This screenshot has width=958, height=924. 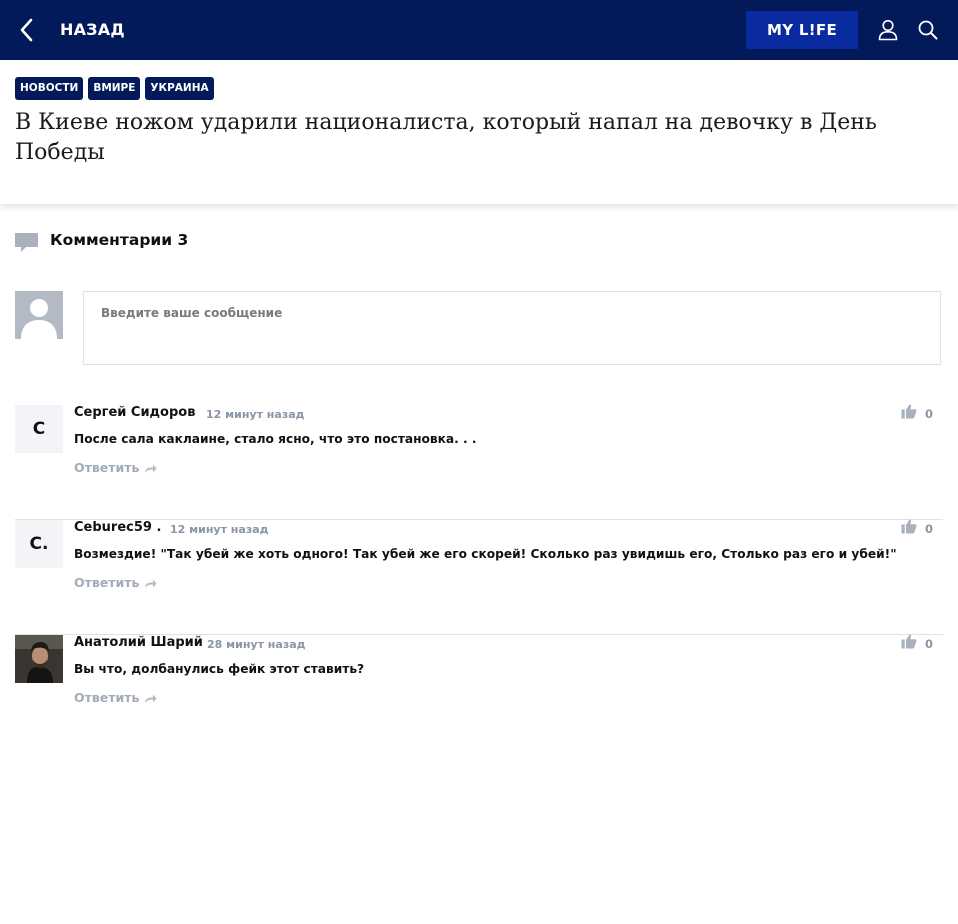 I want to click on search-icon, so click(x=928, y=30).